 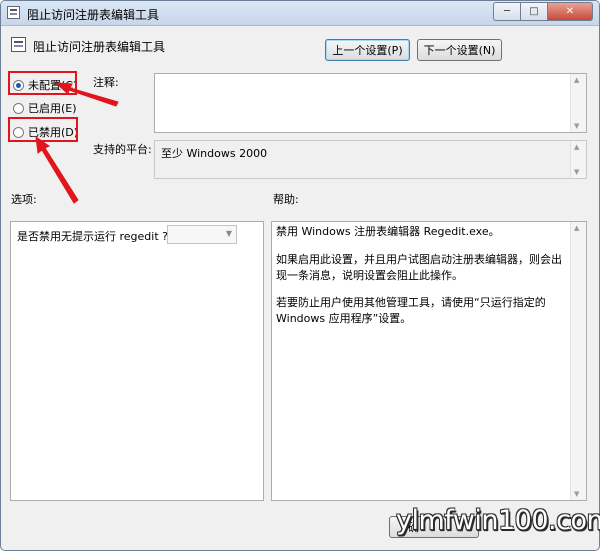 What do you see at coordinates (86, 94) in the screenshot?
I see `annotation-arrow-top` at bounding box center [86, 94].